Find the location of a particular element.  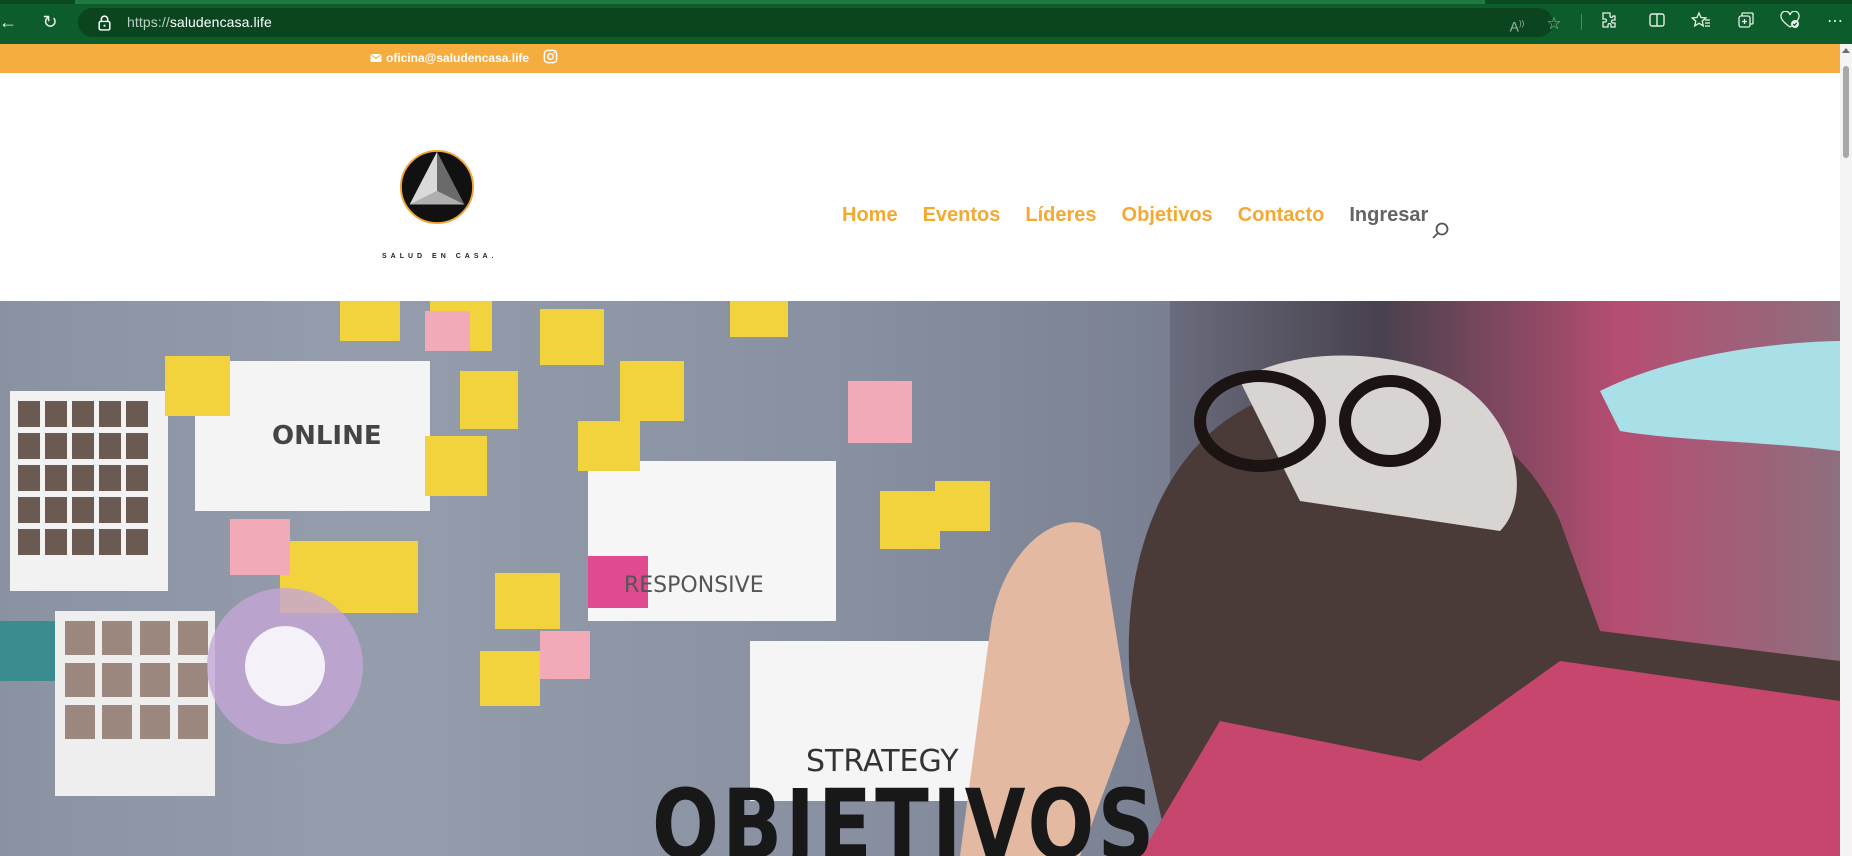

nav-objetivos: Objetivos is located at coordinates (1167, 215).